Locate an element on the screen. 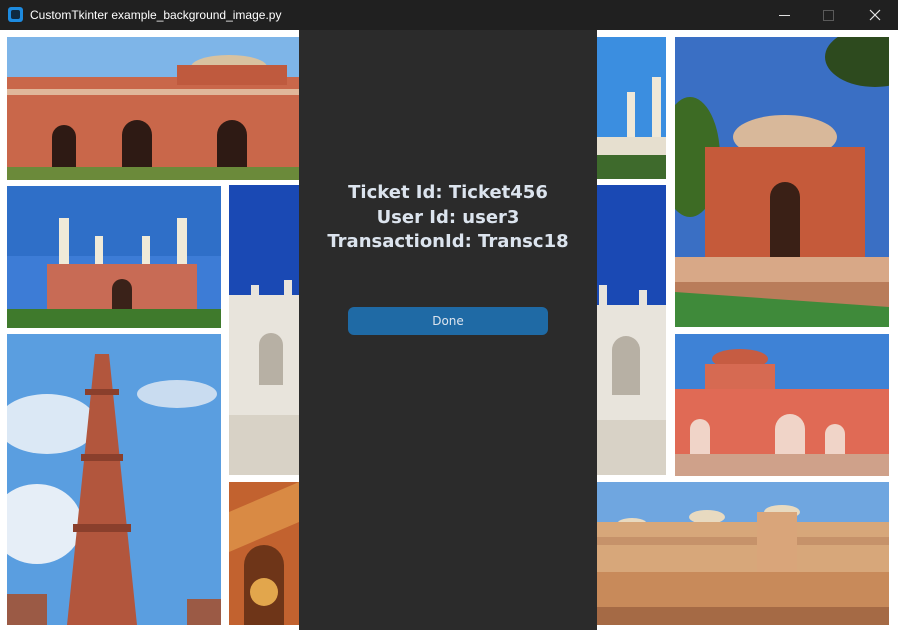 The width and height of the screenshot is (898, 630). humayun-tomb-photo is located at coordinates (782, 182).